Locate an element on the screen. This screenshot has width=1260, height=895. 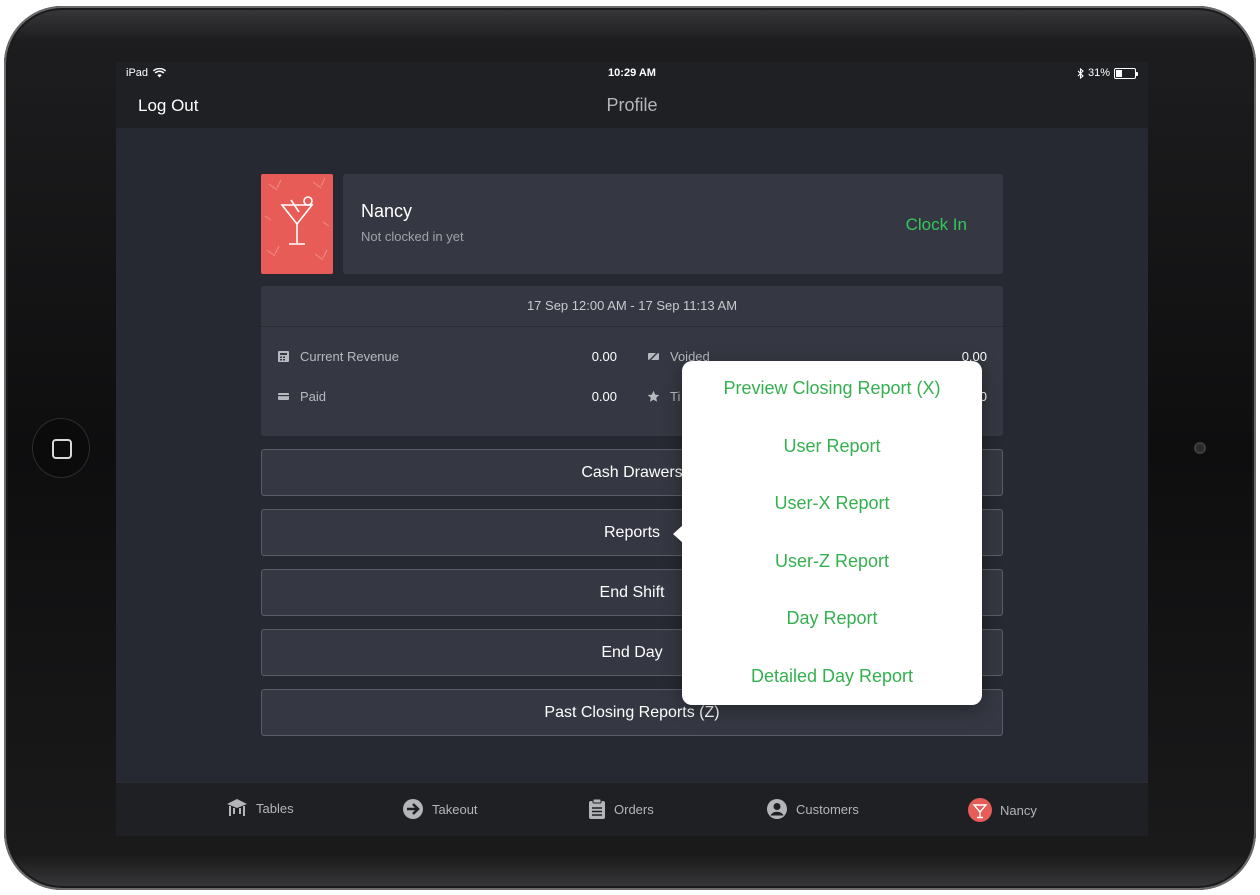
avatar is located at coordinates (297, 224).